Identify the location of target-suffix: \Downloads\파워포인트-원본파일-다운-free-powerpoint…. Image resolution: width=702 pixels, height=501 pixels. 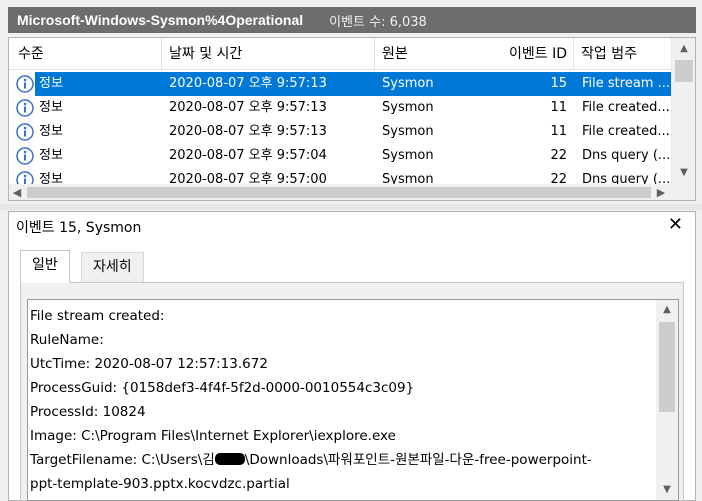
(418, 460).